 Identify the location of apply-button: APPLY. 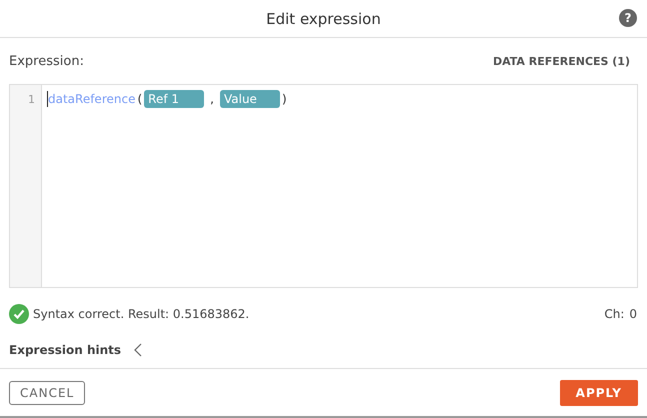
(599, 393).